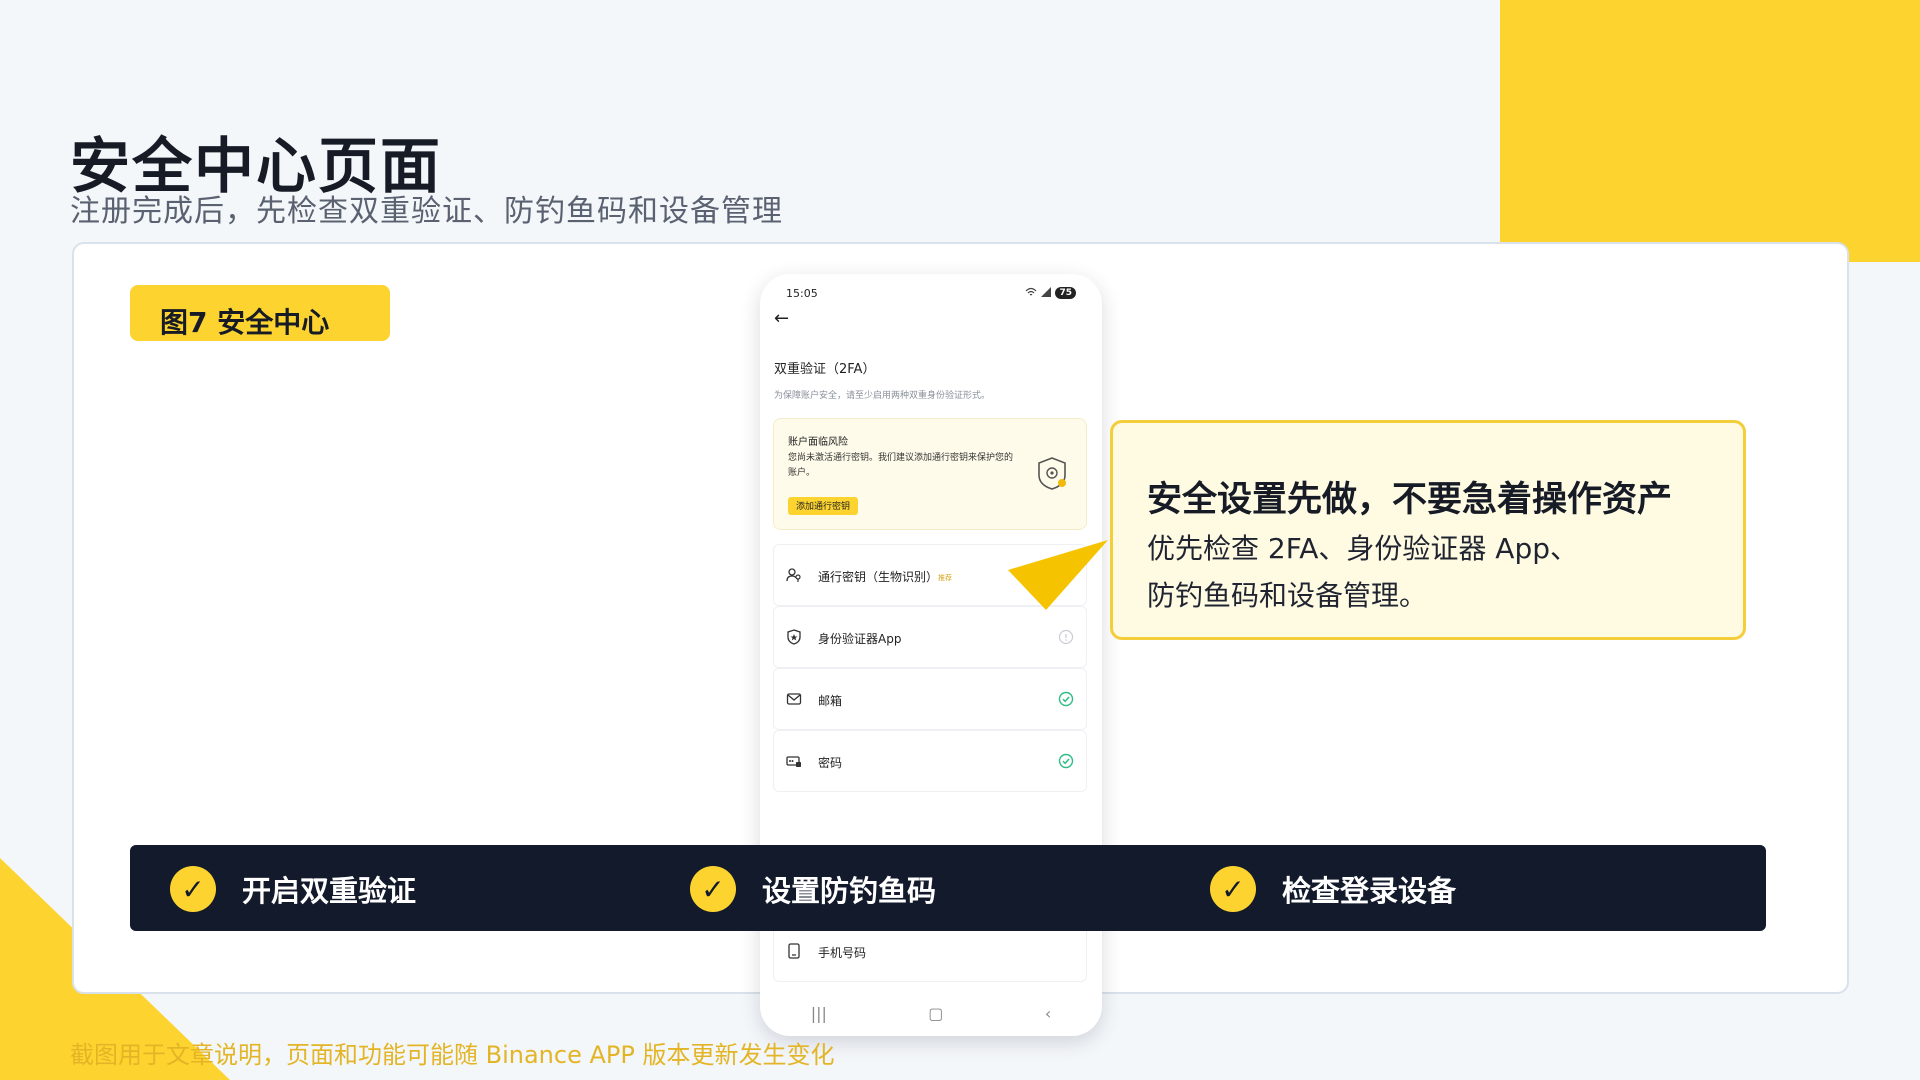 The image size is (1920, 1080). I want to click on row-label: 通行密钥（生物识别）, so click(878, 577).